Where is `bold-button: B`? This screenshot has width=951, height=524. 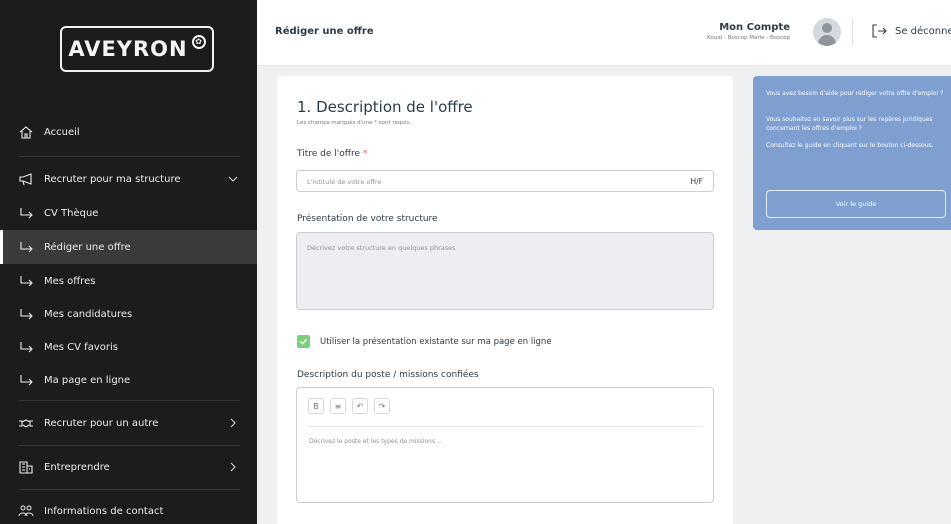
bold-button: B is located at coordinates (316, 406).